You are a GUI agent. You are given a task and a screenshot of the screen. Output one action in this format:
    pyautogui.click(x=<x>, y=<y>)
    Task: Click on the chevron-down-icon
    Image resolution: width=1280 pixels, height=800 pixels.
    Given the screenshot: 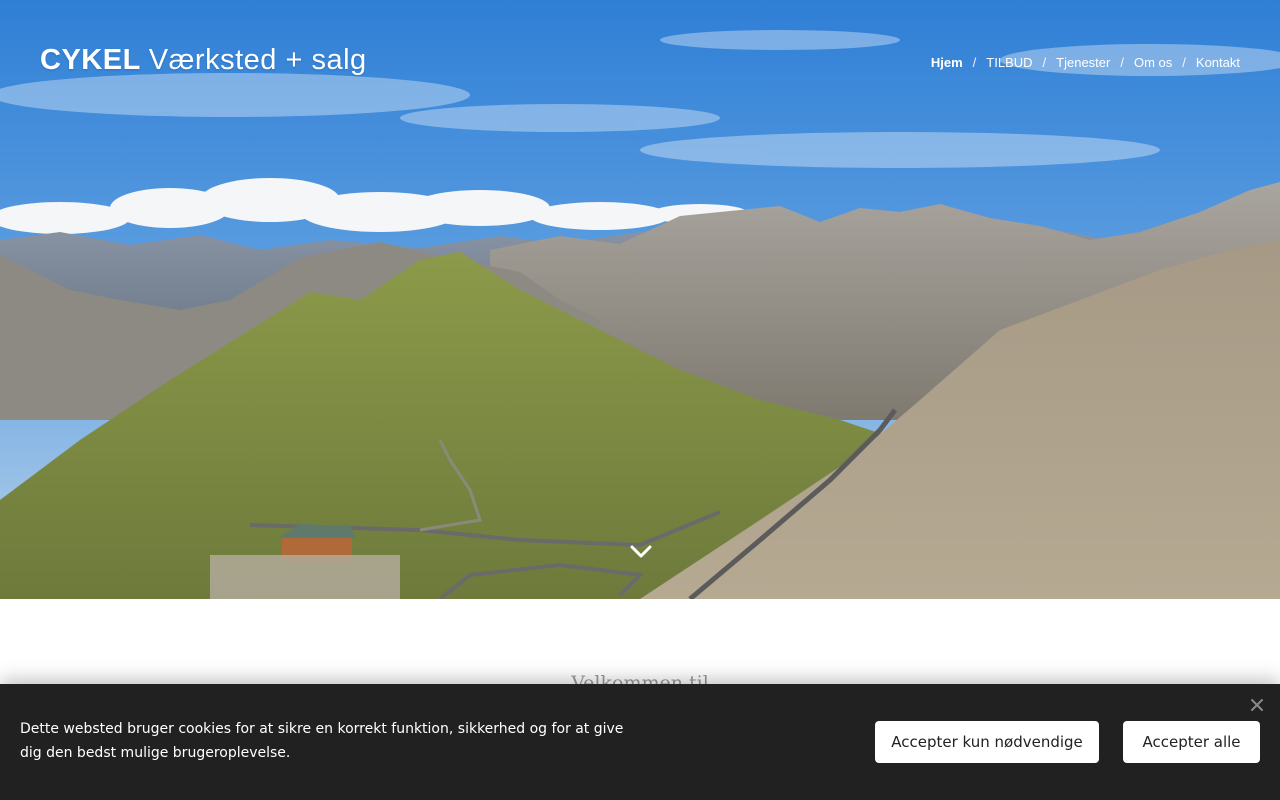 What is the action you would take?
    pyautogui.click(x=641, y=552)
    